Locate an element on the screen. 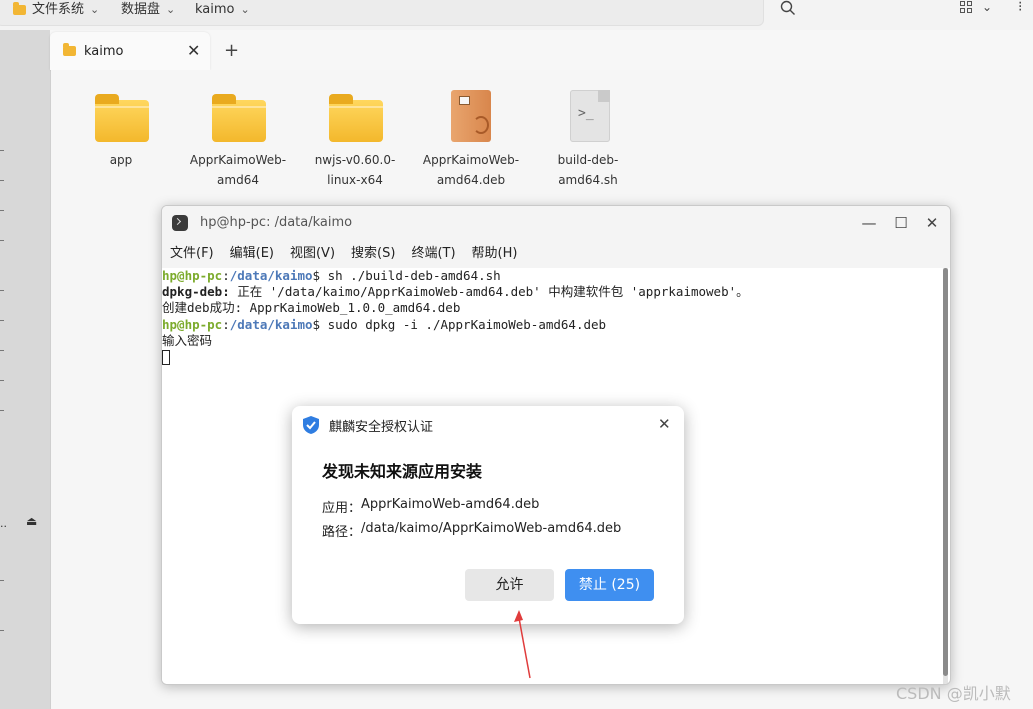 This screenshot has width=1033, height=709. app-row: 应用： ApprKaimoWeb-amd64.deb is located at coordinates (430, 506).